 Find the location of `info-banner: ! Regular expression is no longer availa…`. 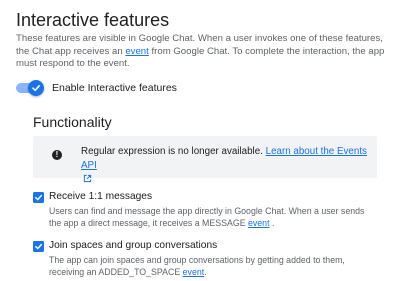

info-banner: ! Regular expression is no longer availa… is located at coordinates (205, 159).